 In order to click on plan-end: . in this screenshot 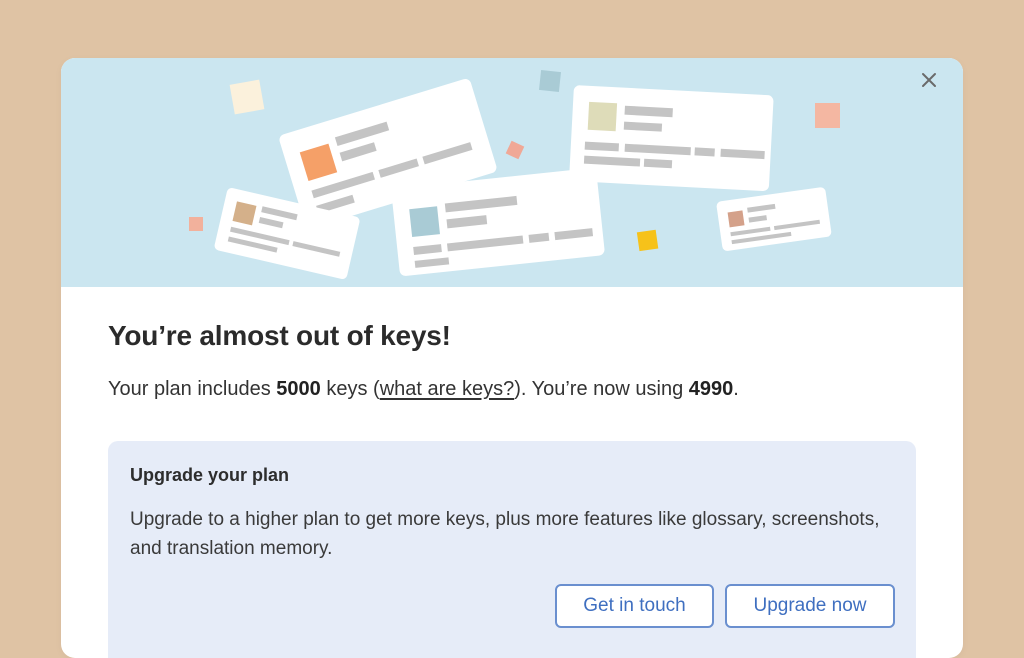, I will do `click(736, 389)`.